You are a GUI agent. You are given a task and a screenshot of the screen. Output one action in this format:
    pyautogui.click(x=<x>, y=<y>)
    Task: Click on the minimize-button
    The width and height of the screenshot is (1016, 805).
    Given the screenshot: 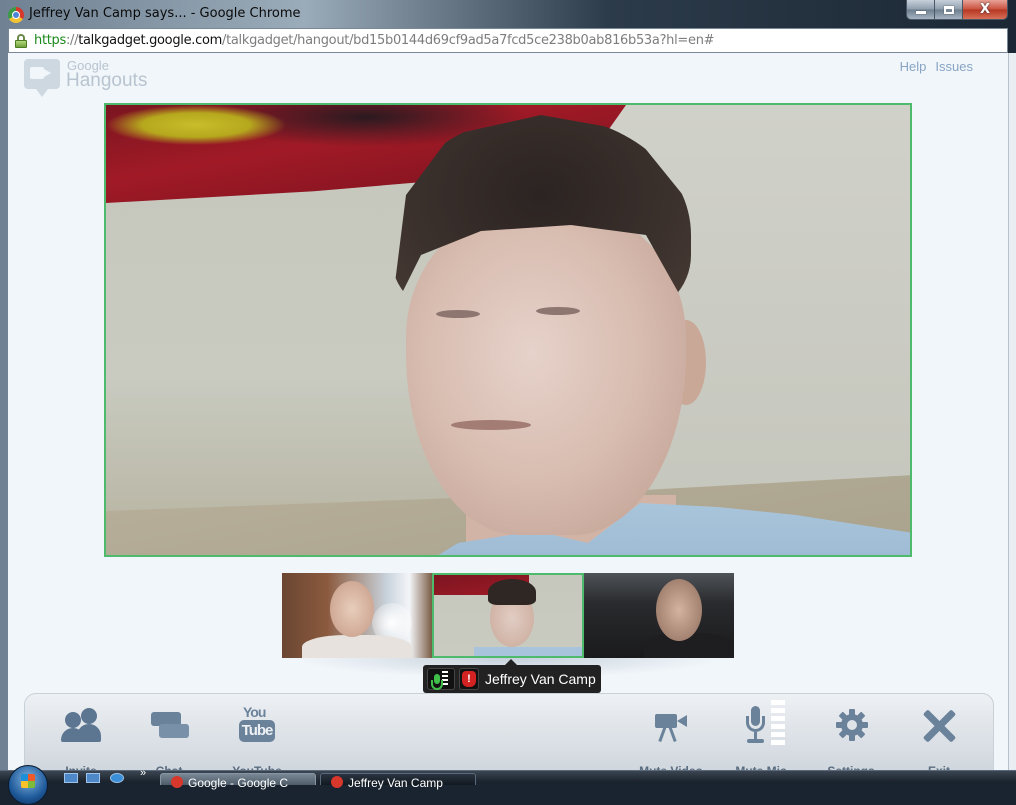 What is the action you would take?
    pyautogui.click(x=921, y=9)
    